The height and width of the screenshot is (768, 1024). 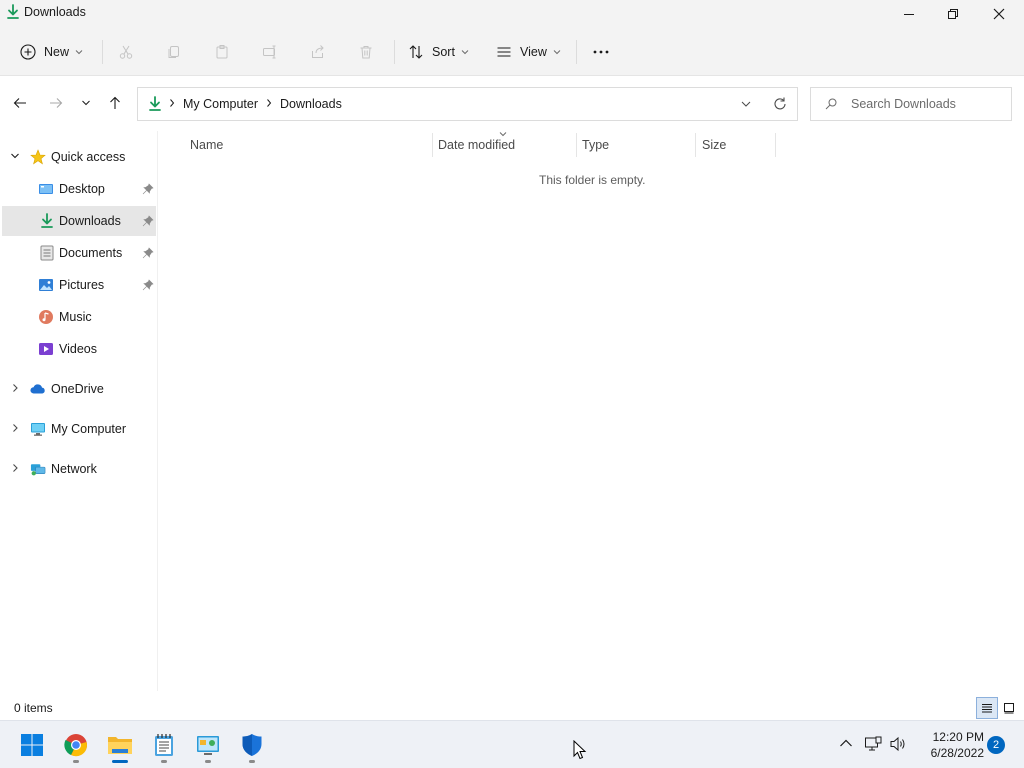 I want to click on sidebar-item-music: Music, so click(x=79, y=317).